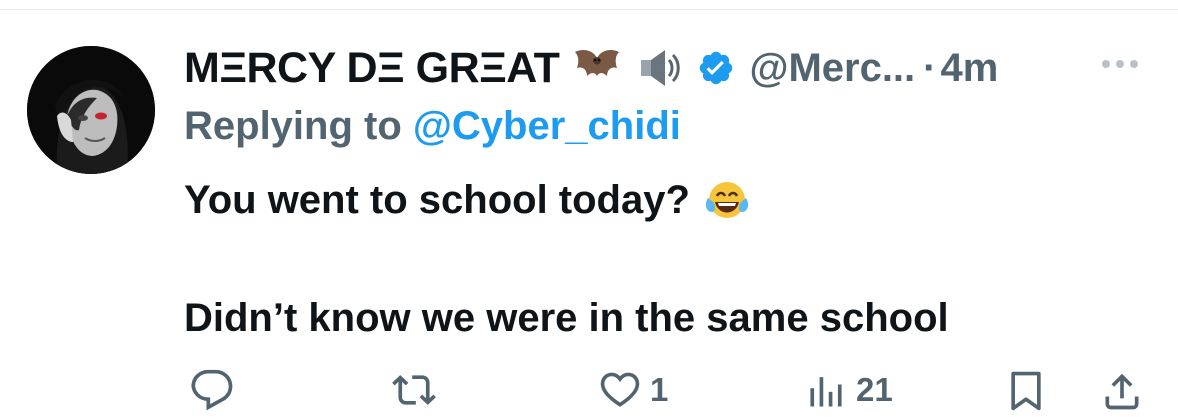  Describe the element at coordinates (372, 68) in the screenshot. I see `display-name: MΞRCY DΞ GRΞAT` at that location.